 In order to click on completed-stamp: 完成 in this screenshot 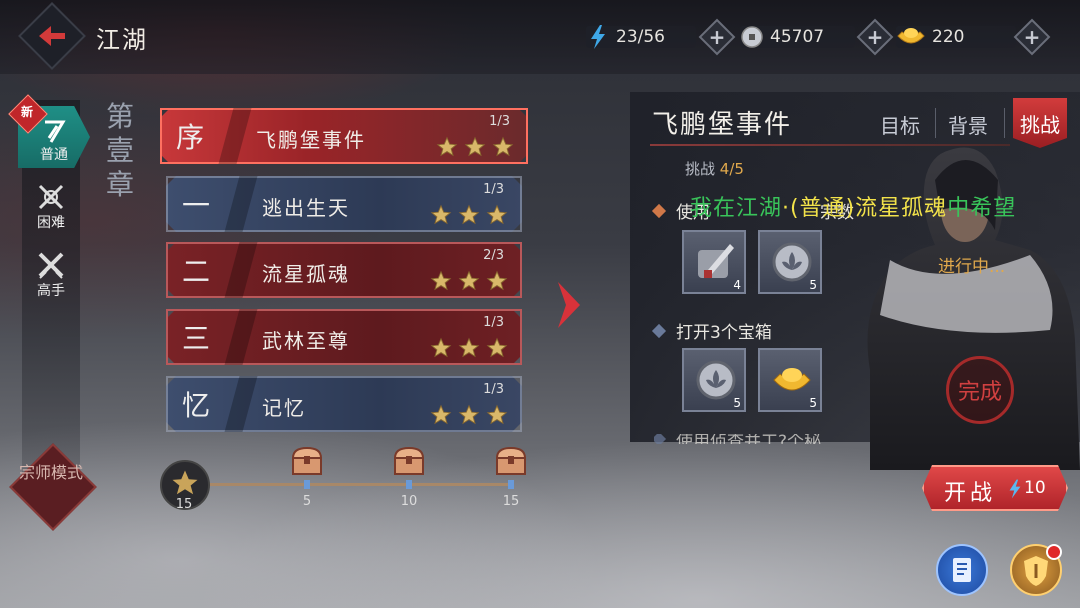, I will do `click(980, 390)`.